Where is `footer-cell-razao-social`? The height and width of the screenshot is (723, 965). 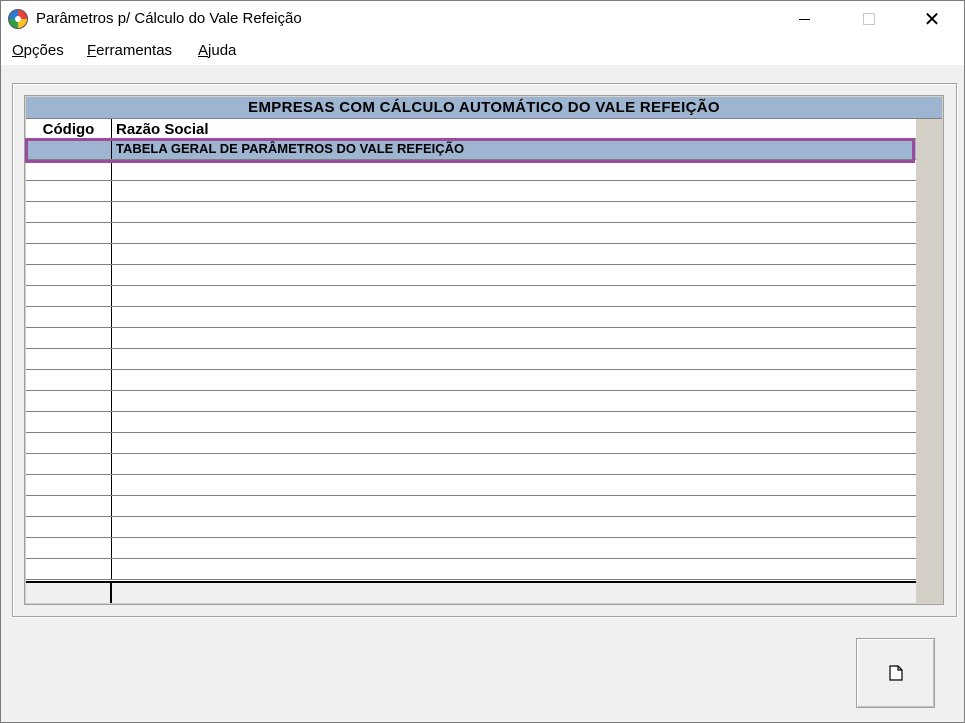
footer-cell-razao-social is located at coordinates (514, 593).